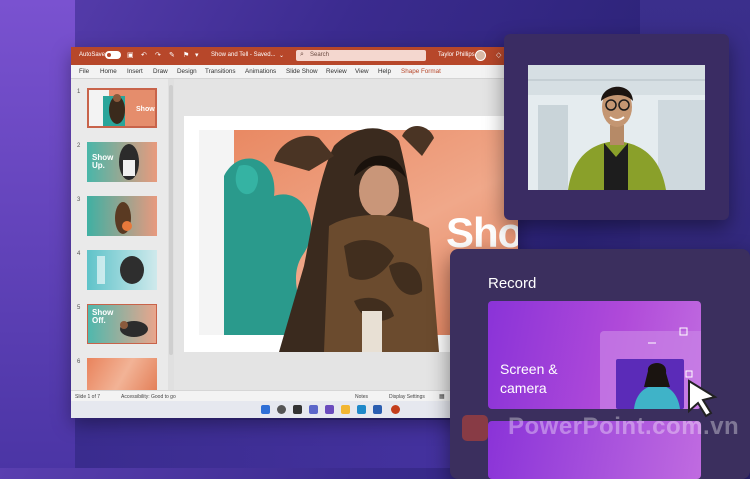 The height and width of the screenshot is (479, 750). I want to click on camera-feed, so click(616, 127).